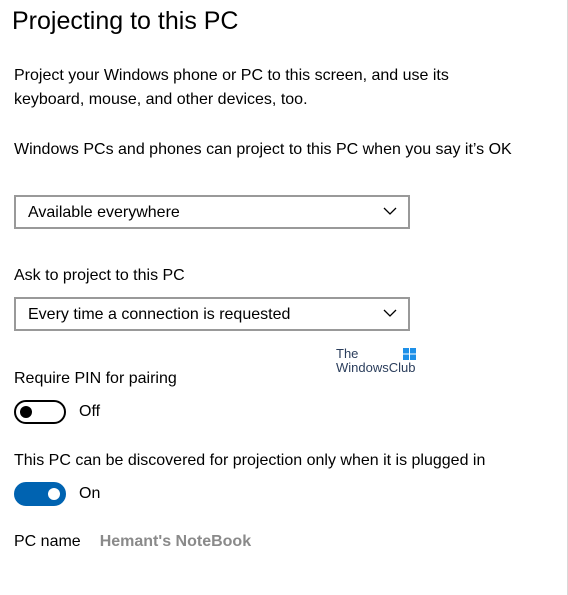  I want to click on plugged-in-toggle-row: On, so click(57, 494).